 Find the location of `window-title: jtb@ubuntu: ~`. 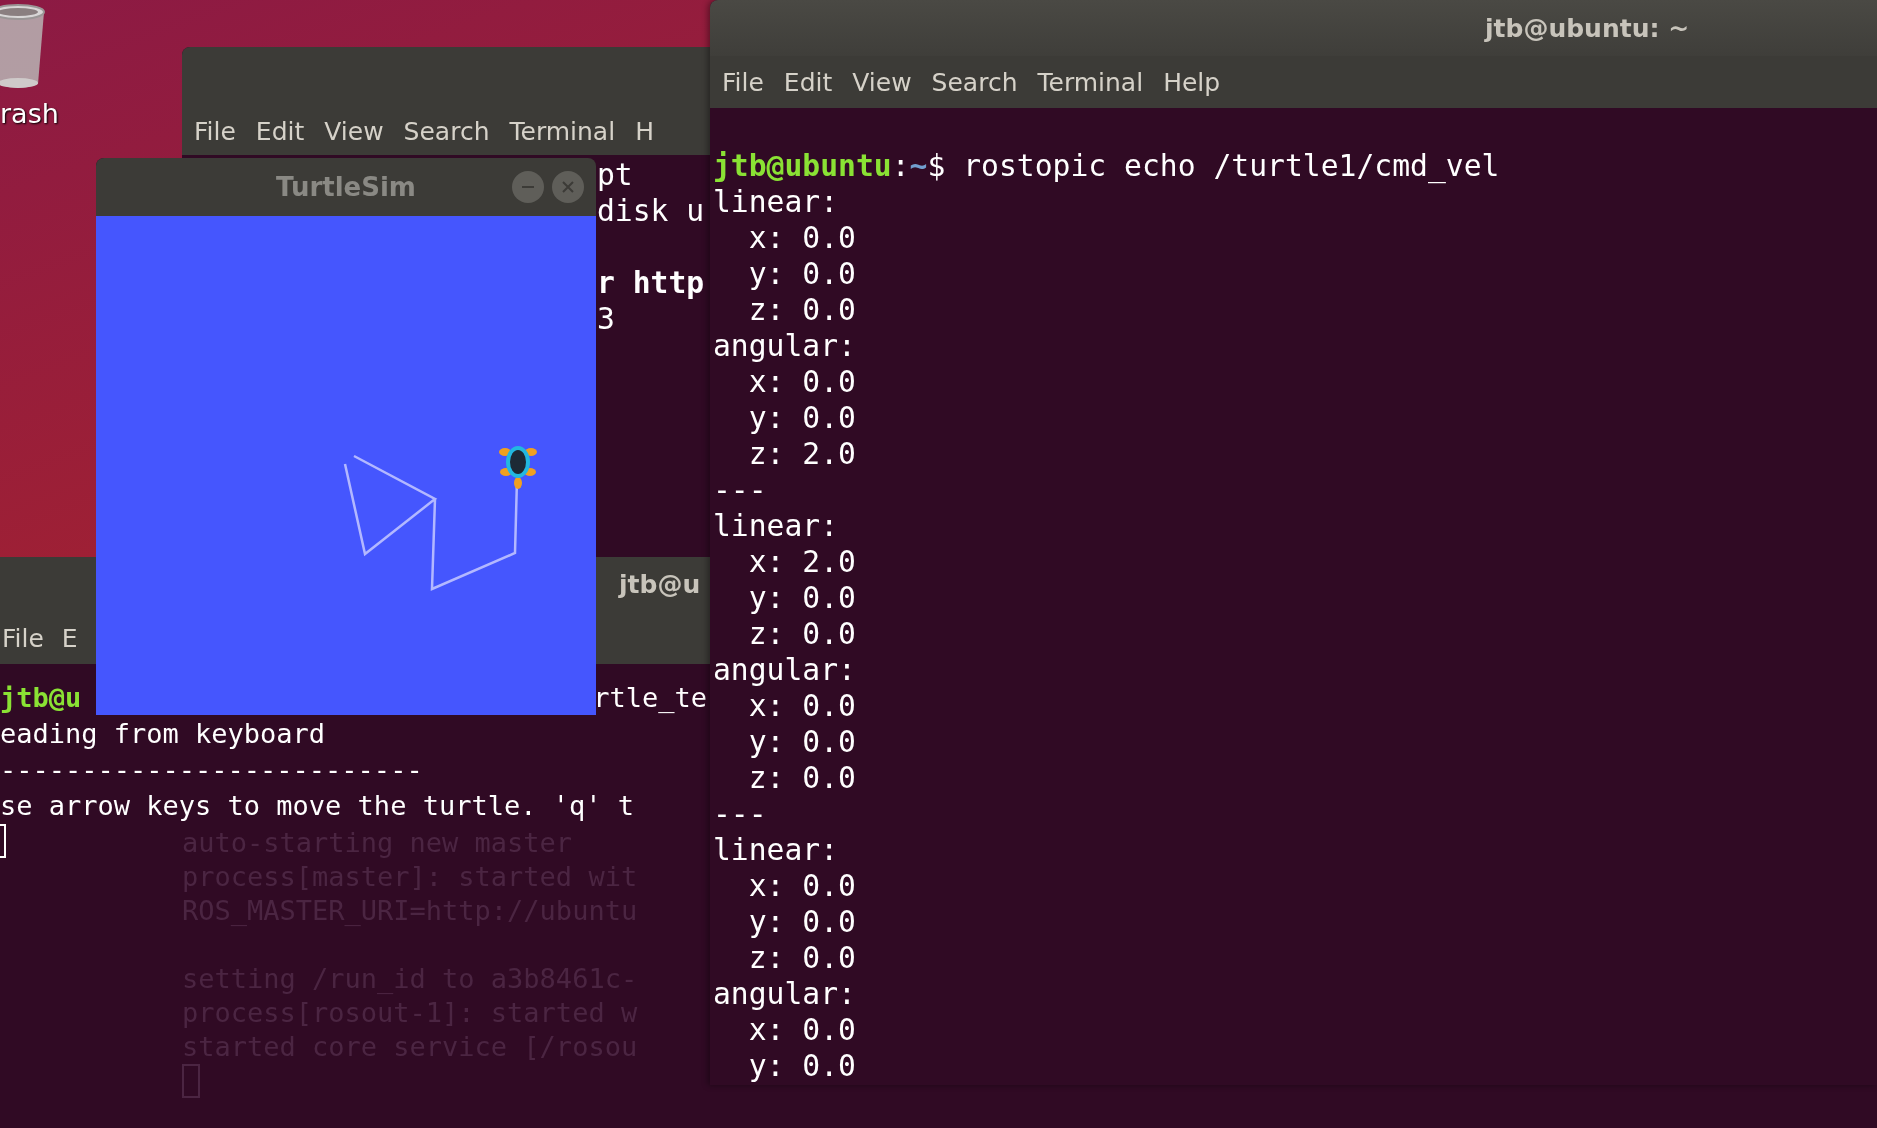

window-title: jtb@ubuntu: ~ is located at coordinates (1587, 28).